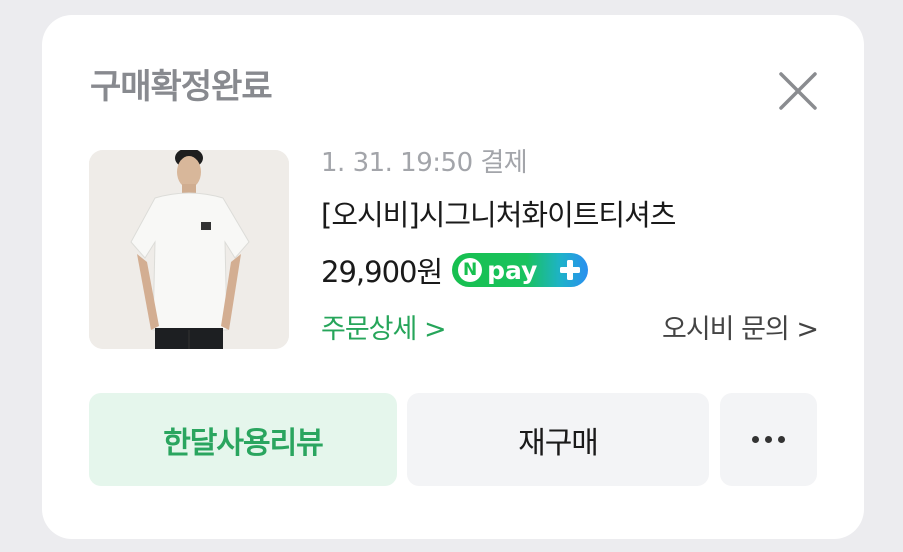 This screenshot has height=552, width=903. Describe the element at coordinates (798, 91) in the screenshot. I see `close-icon` at that location.